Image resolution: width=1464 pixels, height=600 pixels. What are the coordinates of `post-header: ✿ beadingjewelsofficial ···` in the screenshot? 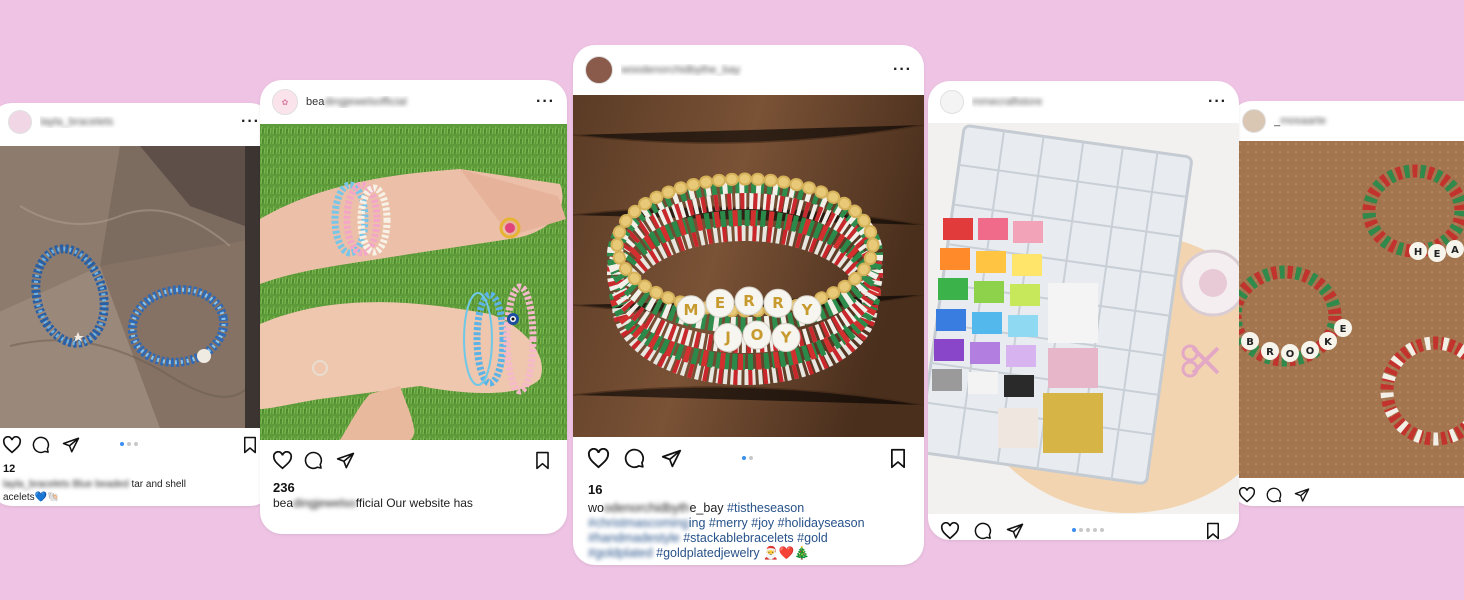 It's located at (413, 102).